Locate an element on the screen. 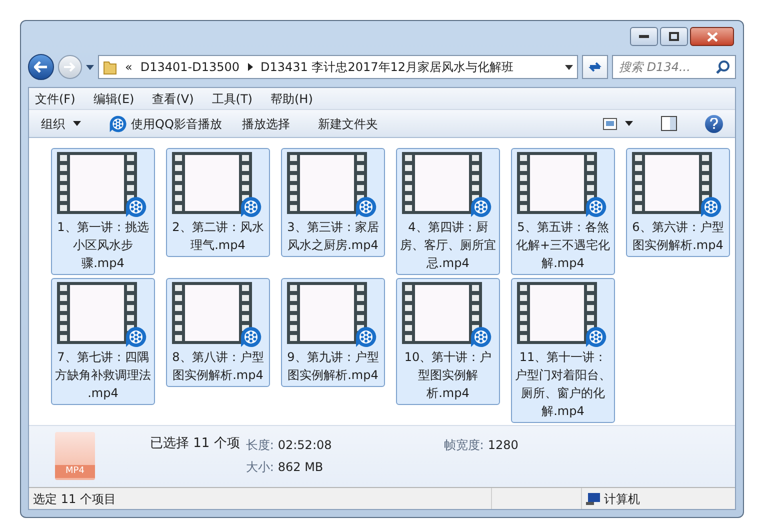 The width and height of the screenshot is (764, 530). toolbar-button: 播放选择 is located at coordinates (266, 123).